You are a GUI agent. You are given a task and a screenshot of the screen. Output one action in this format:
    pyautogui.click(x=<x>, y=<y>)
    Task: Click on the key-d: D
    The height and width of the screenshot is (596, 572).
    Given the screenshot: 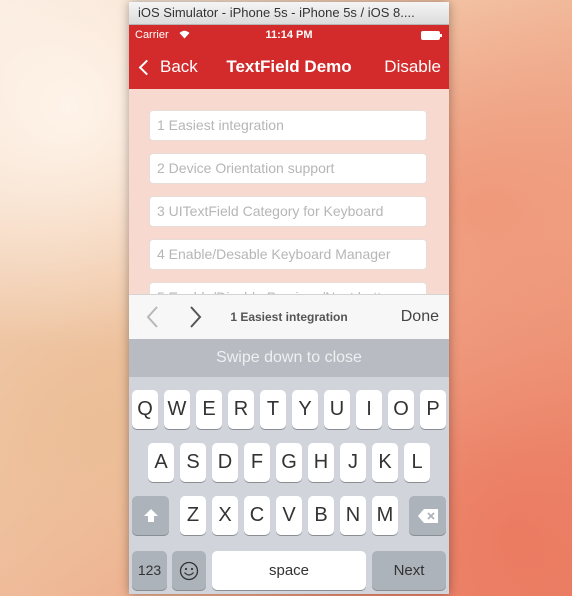 What is the action you would take?
    pyautogui.click(x=225, y=462)
    